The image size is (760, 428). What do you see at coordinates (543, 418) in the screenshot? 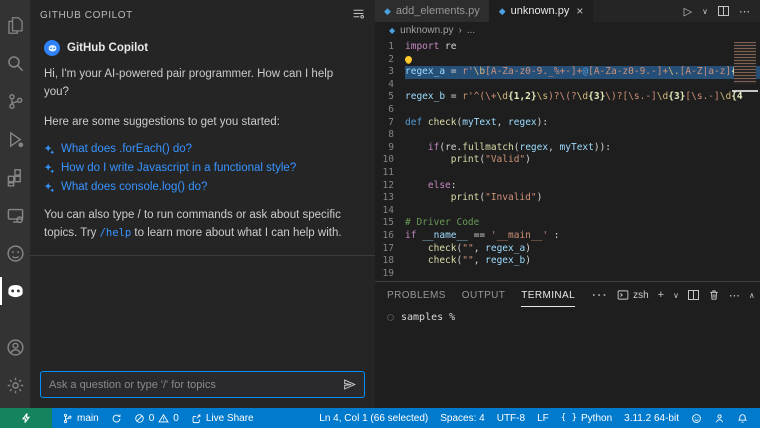
I see `eol-setting: LF` at bounding box center [543, 418].